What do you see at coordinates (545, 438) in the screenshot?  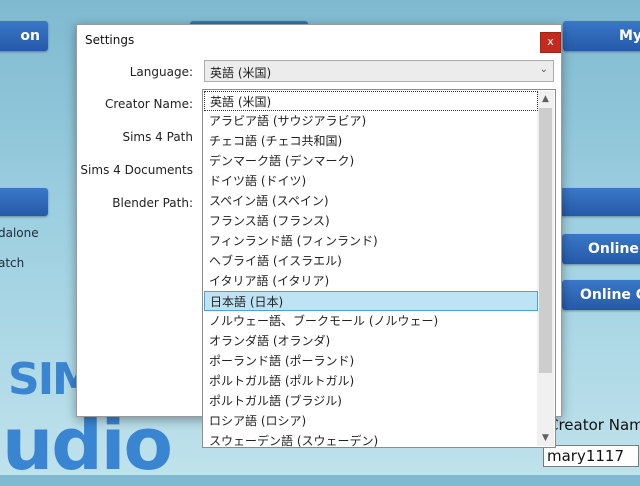 I see `chevron-down-icon: ▼` at bounding box center [545, 438].